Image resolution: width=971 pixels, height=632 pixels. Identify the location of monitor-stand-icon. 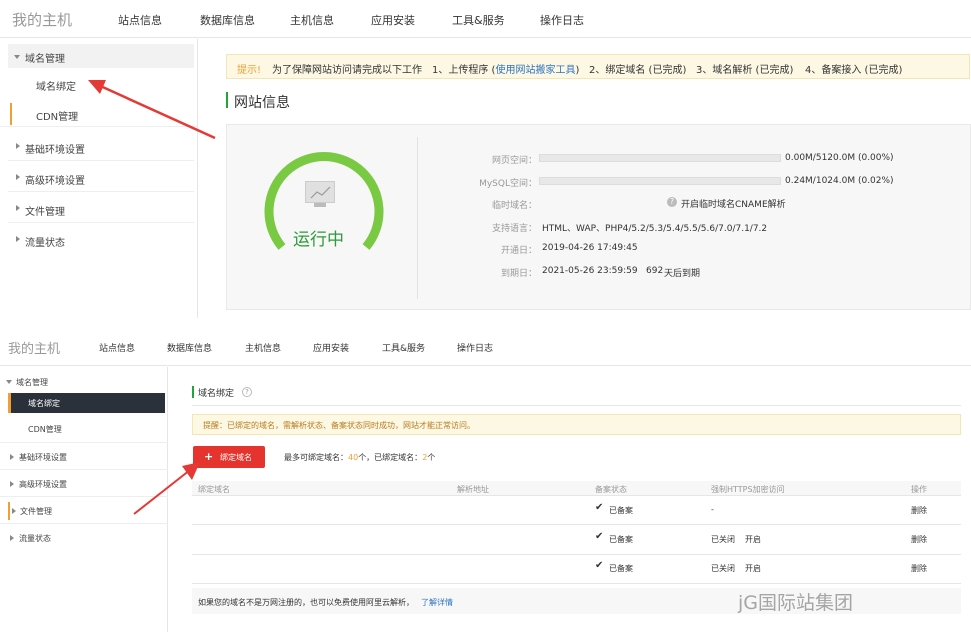
(320, 205).